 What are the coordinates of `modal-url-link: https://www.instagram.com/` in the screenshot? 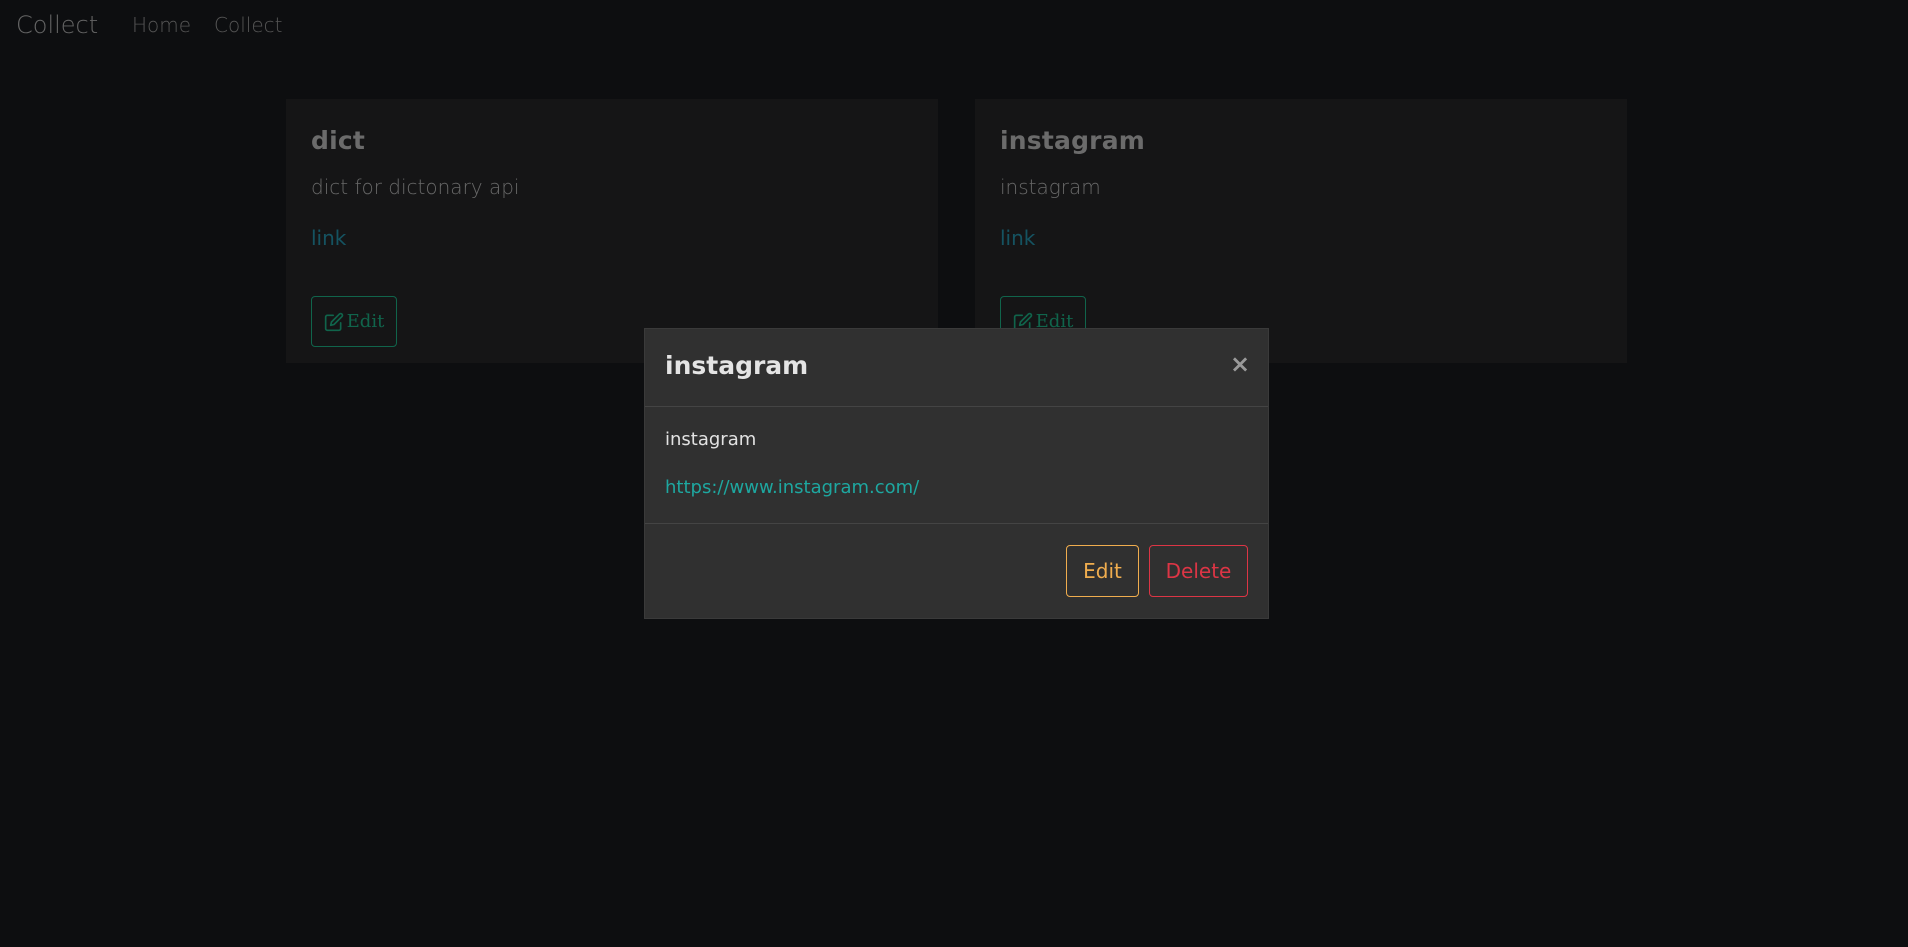 It's located at (792, 487).